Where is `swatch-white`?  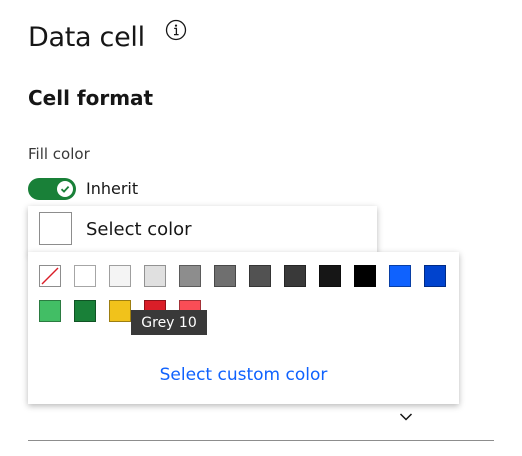 swatch-white is located at coordinates (85, 276).